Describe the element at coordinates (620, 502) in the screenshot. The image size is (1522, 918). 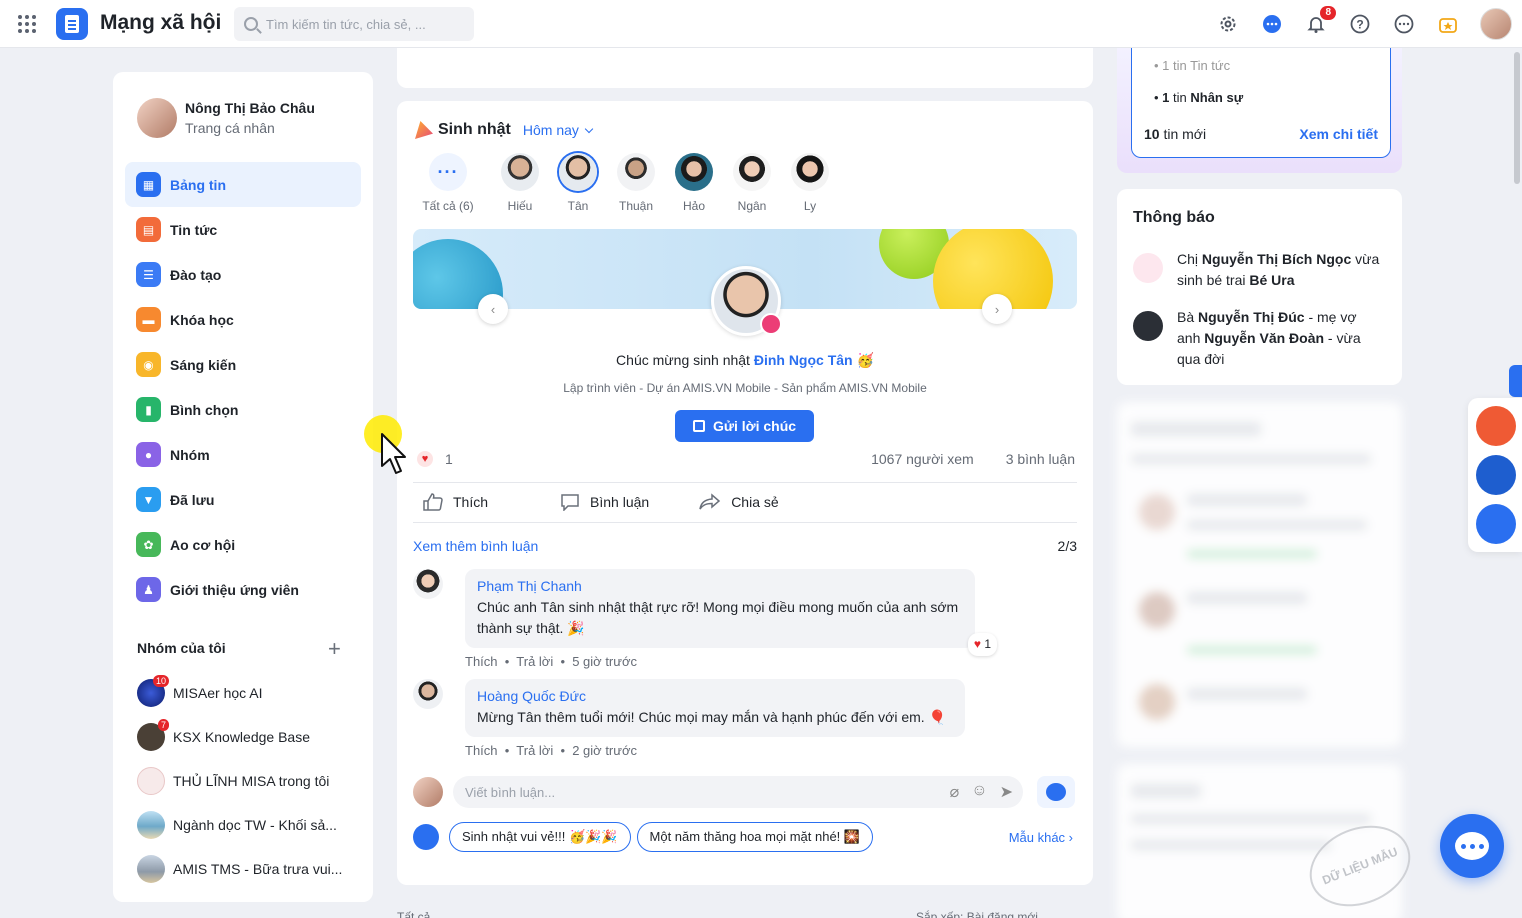
I see `comment-label: Bình luận` at that location.